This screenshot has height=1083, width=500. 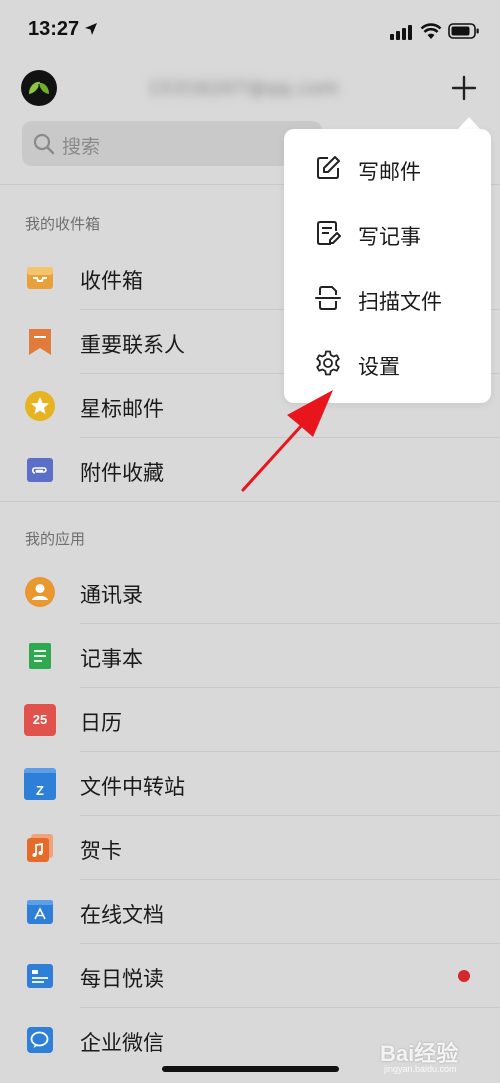 I want to click on annotation-arrow-icon, so click(x=287, y=441).